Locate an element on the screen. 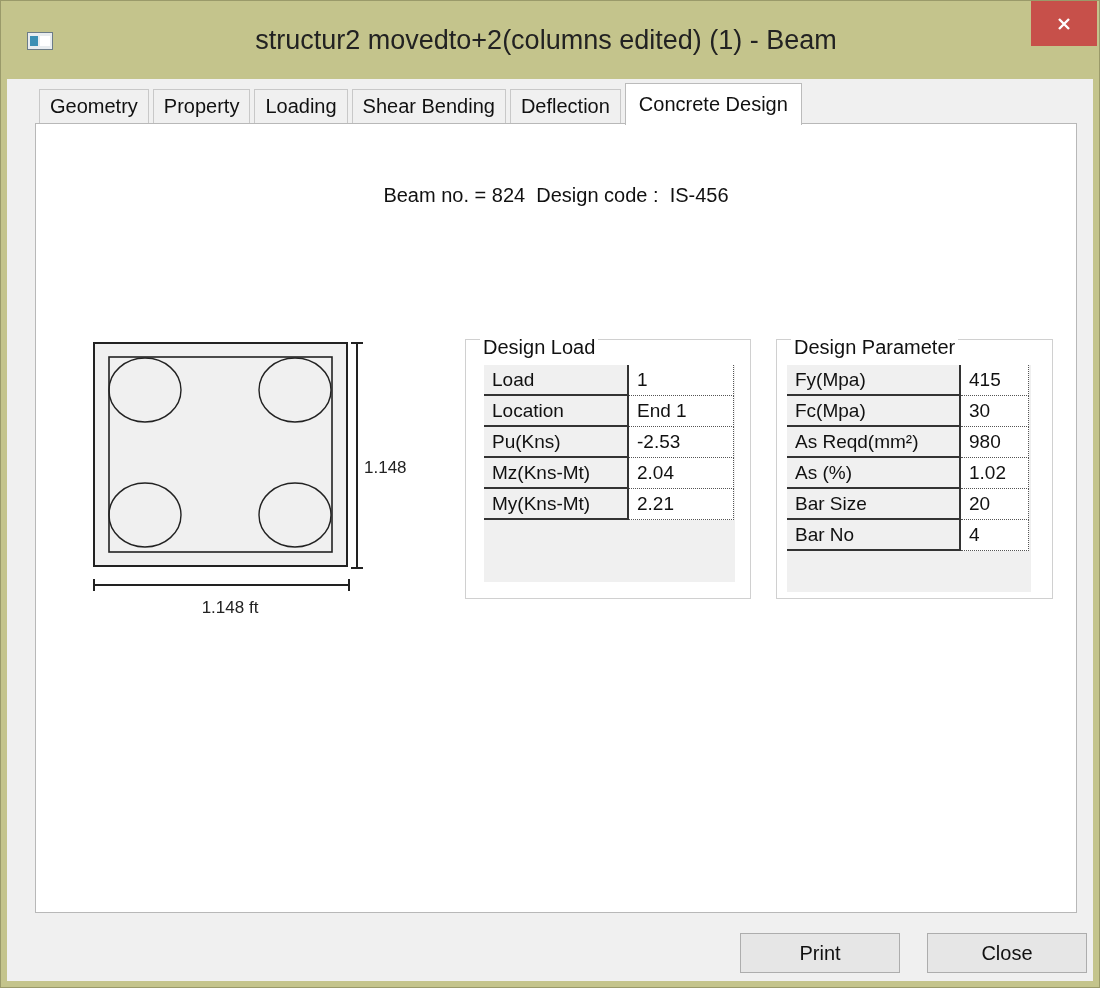  table-cell: 415 is located at coordinates (995, 380).